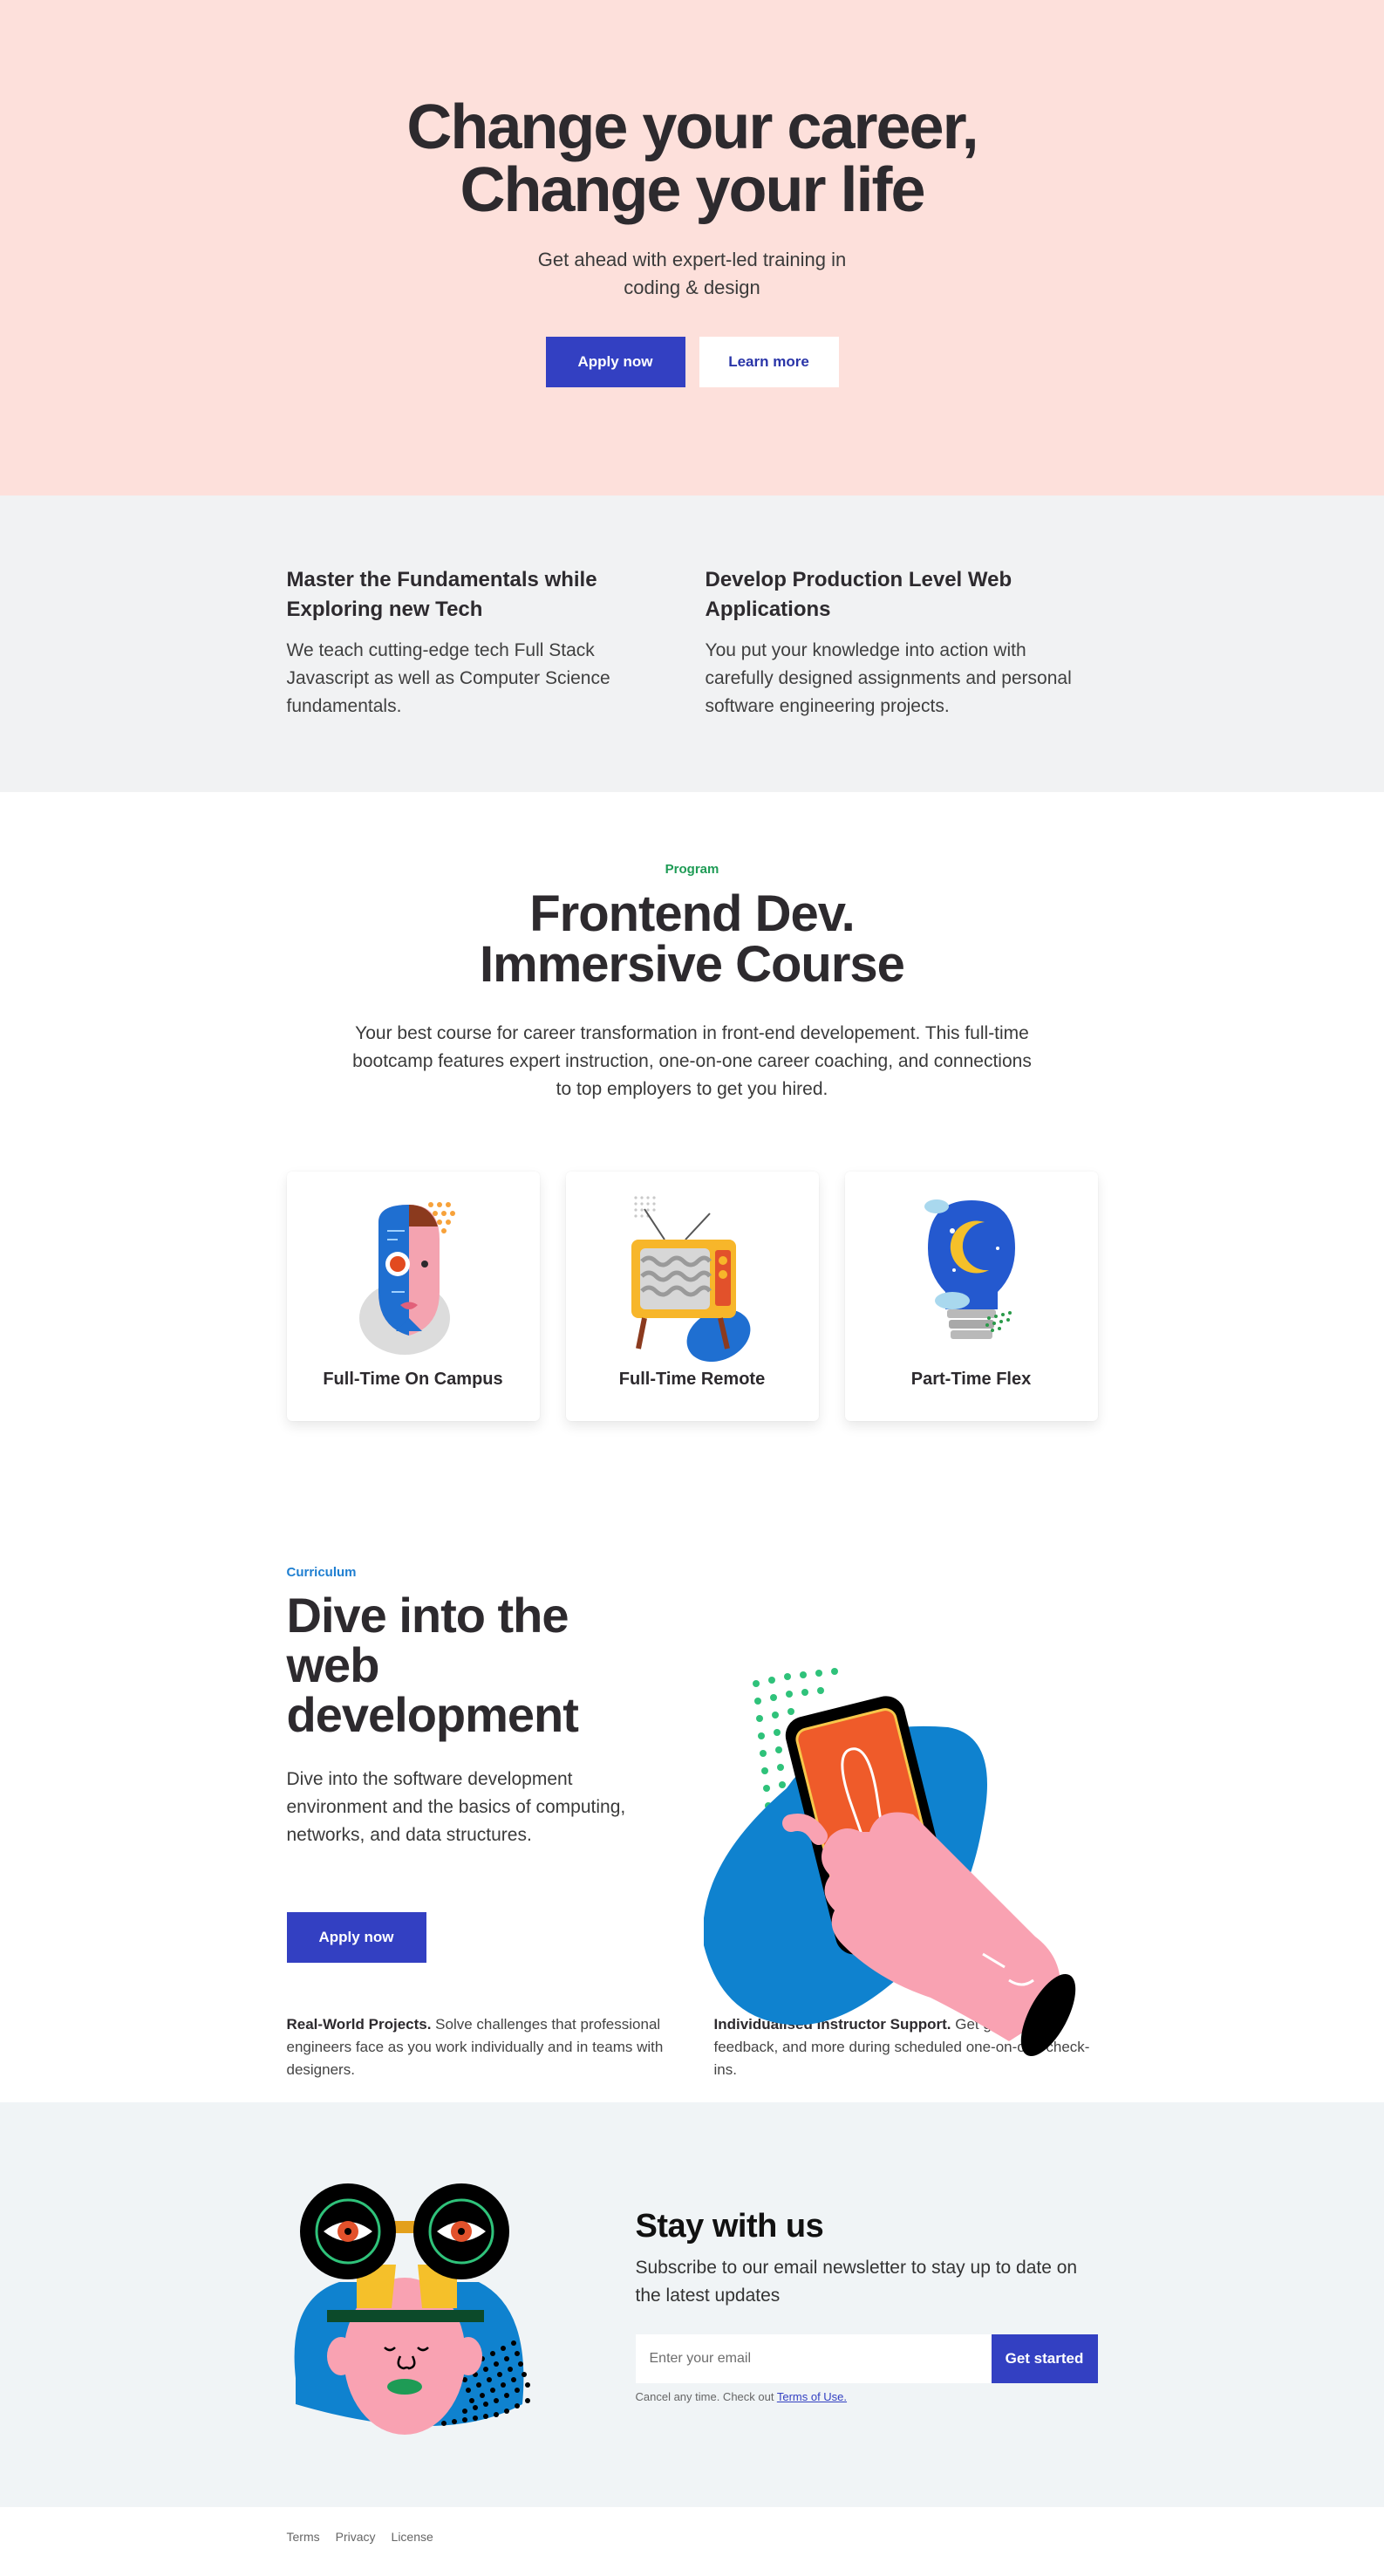  Describe the element at coordinates (690, 1279) in the screenshot. I see `retro-tv-icon` at that location.